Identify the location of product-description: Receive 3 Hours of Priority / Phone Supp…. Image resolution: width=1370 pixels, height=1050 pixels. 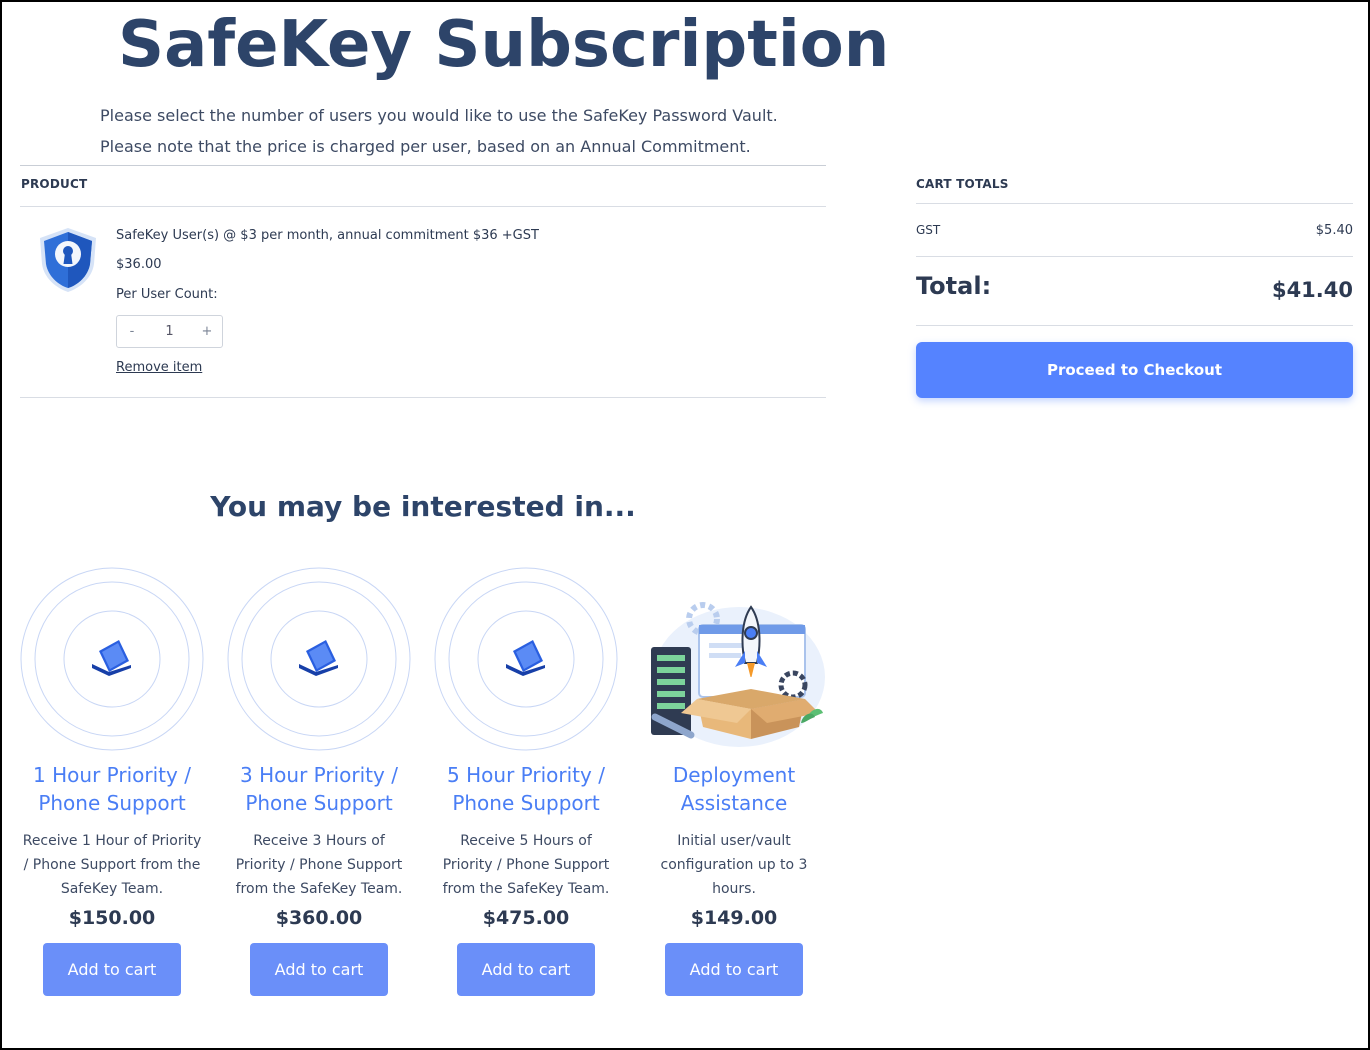
(319, 865).